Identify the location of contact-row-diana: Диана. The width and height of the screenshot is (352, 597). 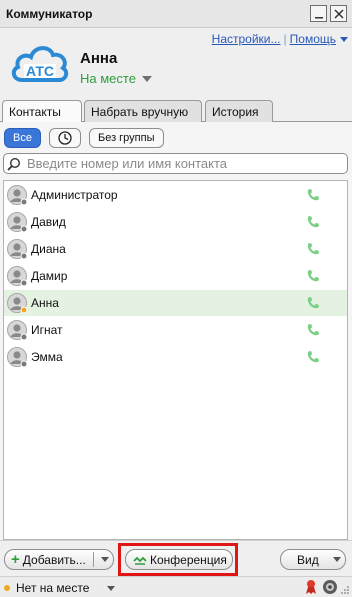
(175, 249).